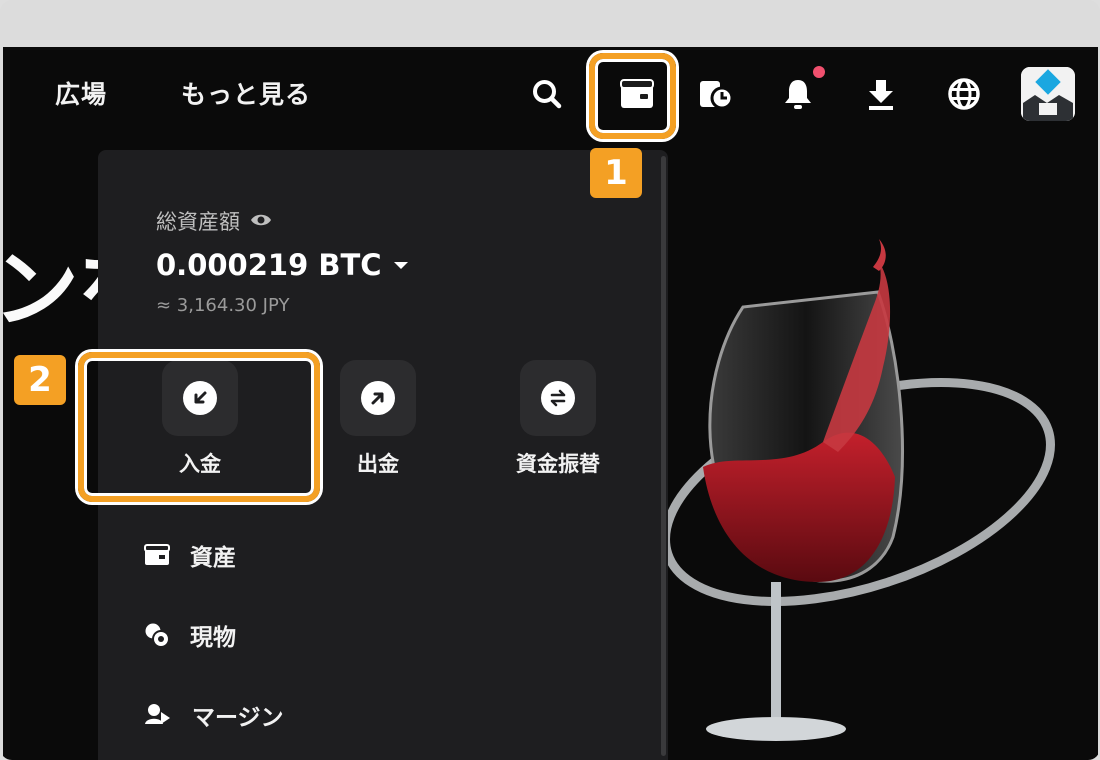 This screenshot has width=1100, height=760. I want to click on search-icon, so click(547, 94).